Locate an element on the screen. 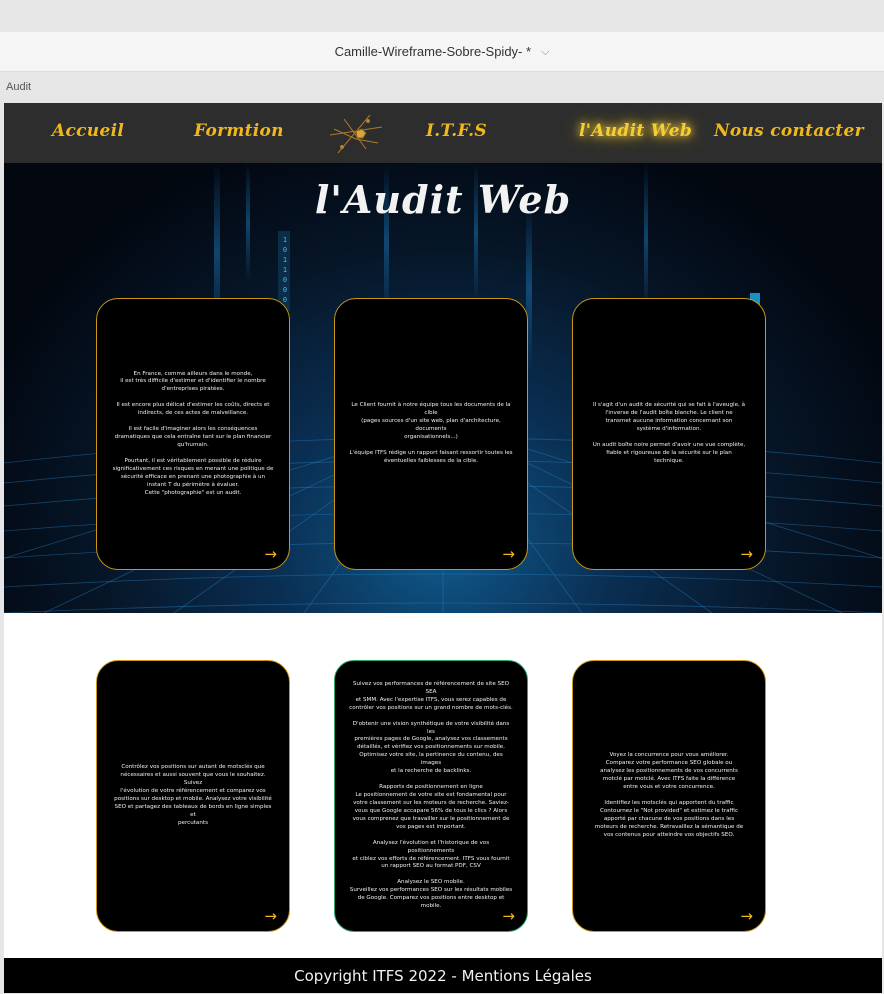 The height and width of the screenshot is (994, 884). page-title: l'Audit Web is located at coordinates (443, 199).